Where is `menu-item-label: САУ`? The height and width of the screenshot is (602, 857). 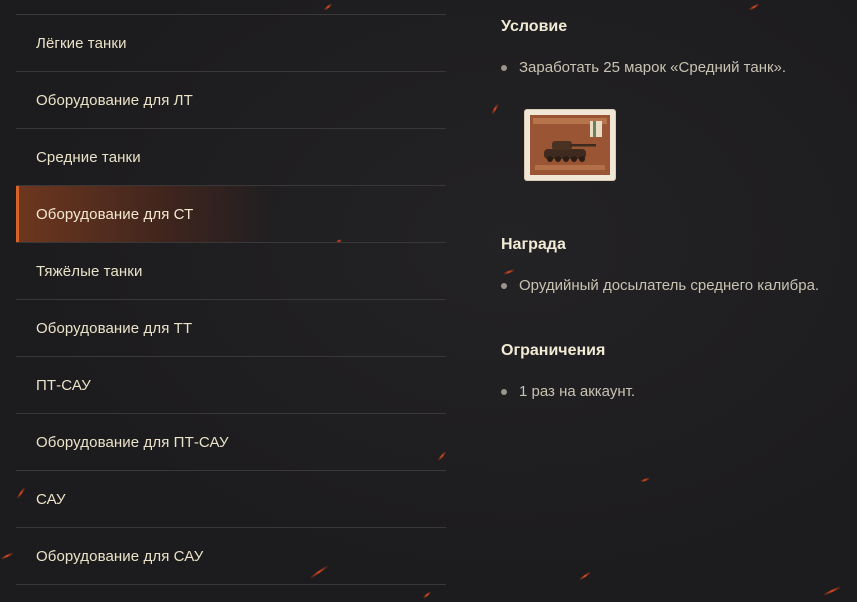
menu-item-label: САУ is located at coordinates (51, 499).